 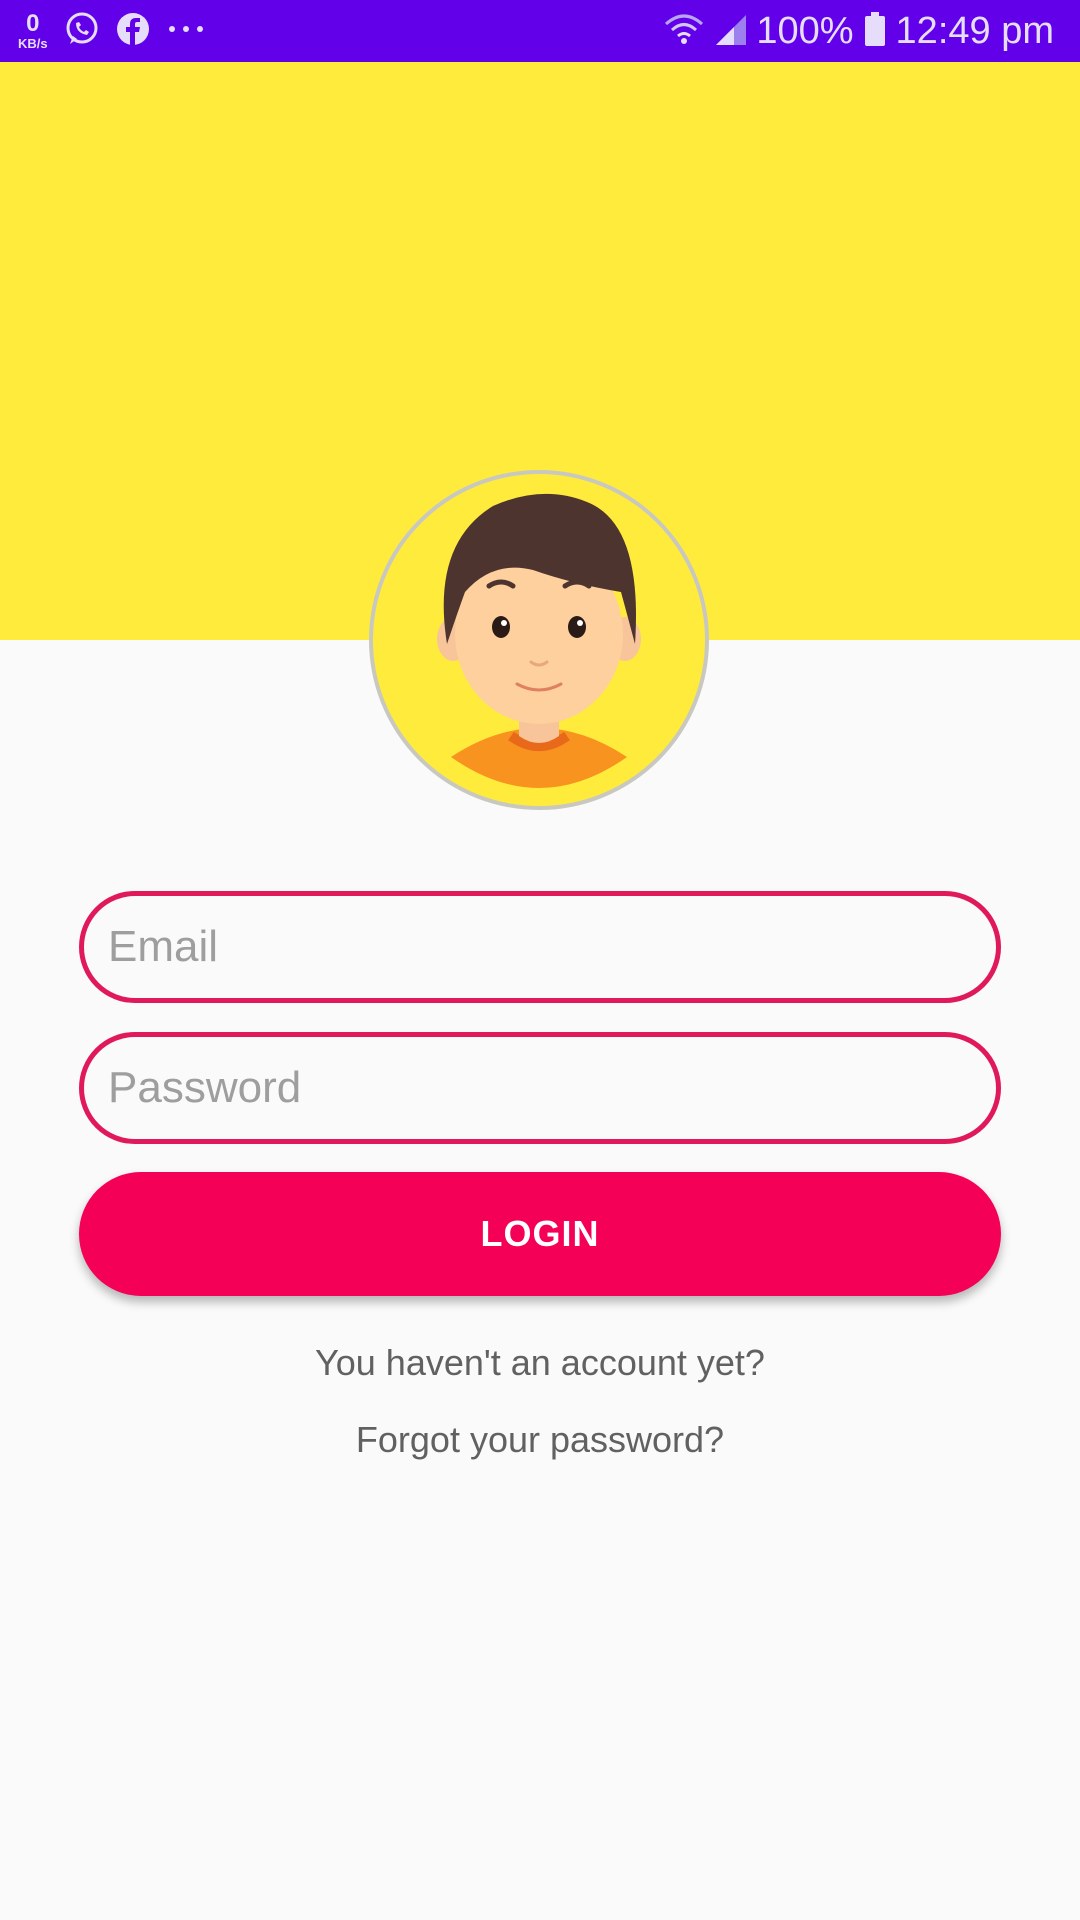 What do you see at coordinates (33, 23) in the screenshot?
I see `network-speed-value: 0` at bounding box center [33, 23].